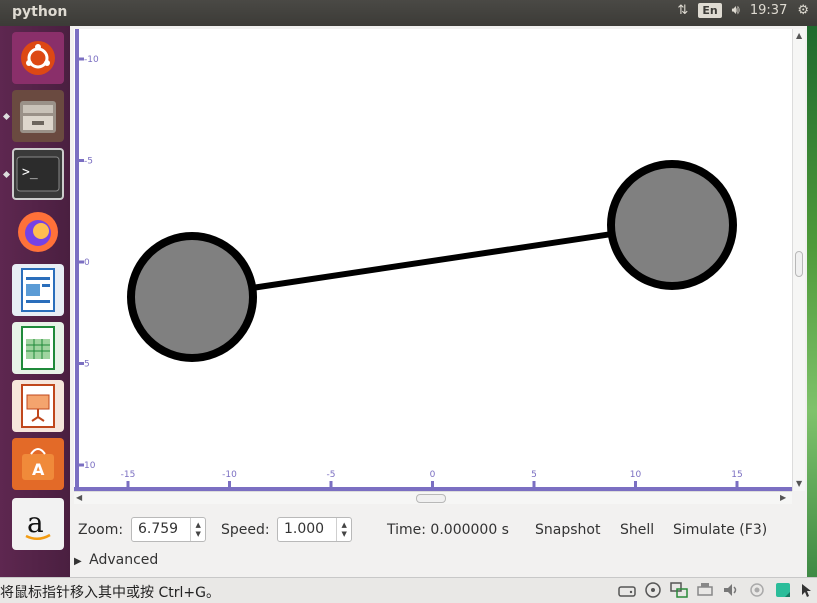 The image size is (817, 603). What do you see at coordinates (783, 590) in the screenshot?
I see `shared-folder-icon` at bounding box center [783, 590].